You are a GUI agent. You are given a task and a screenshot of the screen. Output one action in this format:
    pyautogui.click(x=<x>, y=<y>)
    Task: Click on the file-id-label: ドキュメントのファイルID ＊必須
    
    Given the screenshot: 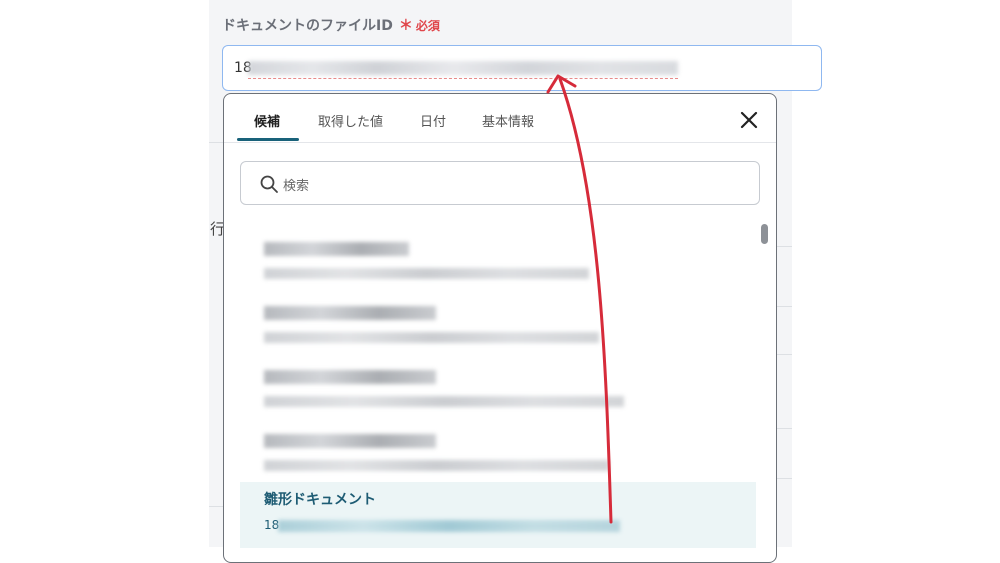 What is the action you would take?
    pyautogui.click(x=331, y=25)
    